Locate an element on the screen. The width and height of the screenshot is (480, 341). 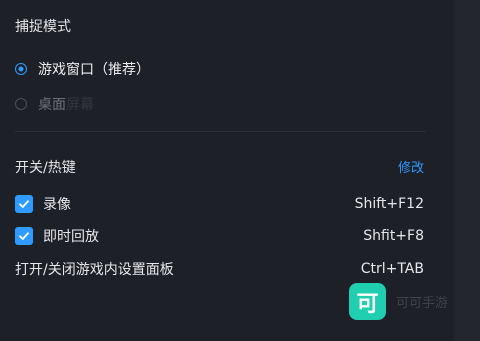
watermark-text: 可可手游 is located at coordinates (422, 303).